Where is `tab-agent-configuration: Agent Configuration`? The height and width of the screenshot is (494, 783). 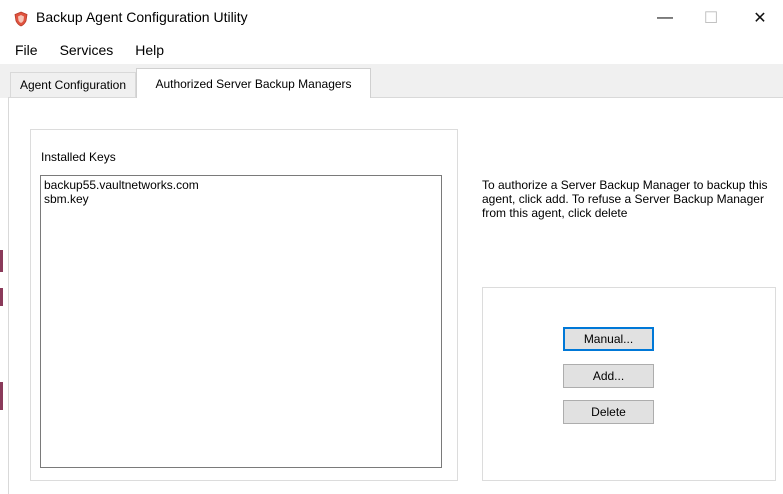
tab-agent-configuration: Agent Configuration is located at coordinates (73, 84).